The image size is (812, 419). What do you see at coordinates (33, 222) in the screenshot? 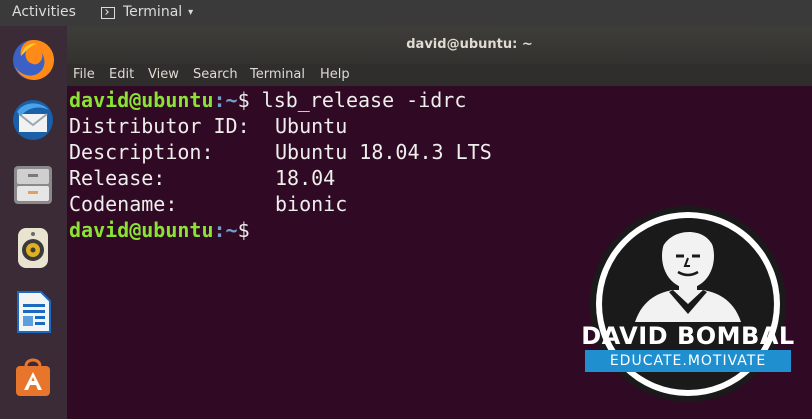
I see `dock` at bounding box center [33, 222].